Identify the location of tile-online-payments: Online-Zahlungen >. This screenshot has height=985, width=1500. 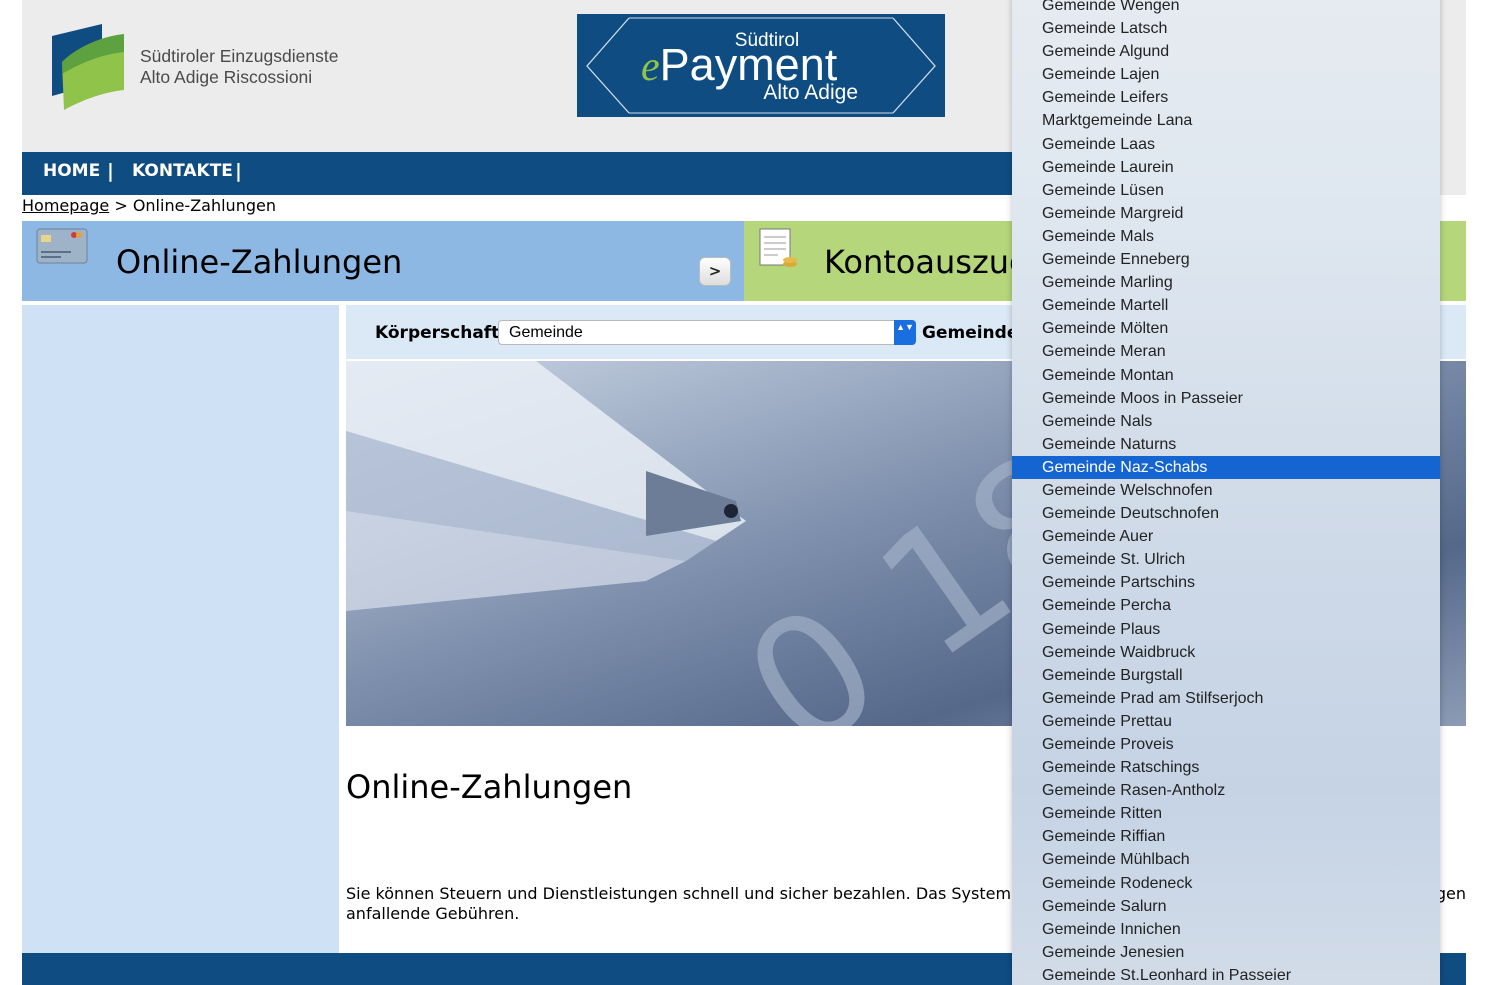
(383, 261).